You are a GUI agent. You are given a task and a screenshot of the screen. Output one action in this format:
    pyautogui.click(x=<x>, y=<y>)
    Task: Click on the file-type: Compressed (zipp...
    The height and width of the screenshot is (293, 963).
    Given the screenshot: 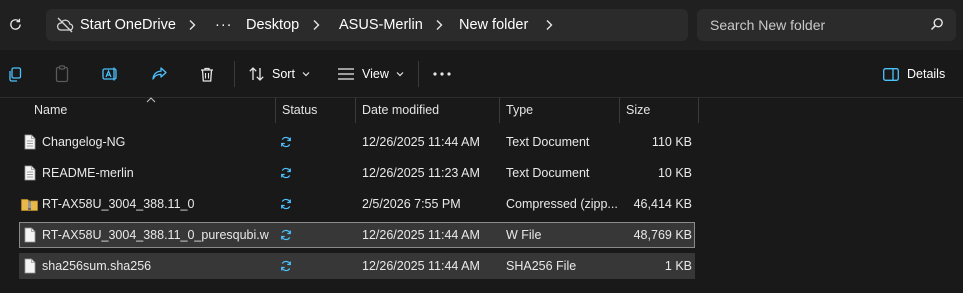 What is the action you would take?
    pyautogui.click(x=562, y=204)
    